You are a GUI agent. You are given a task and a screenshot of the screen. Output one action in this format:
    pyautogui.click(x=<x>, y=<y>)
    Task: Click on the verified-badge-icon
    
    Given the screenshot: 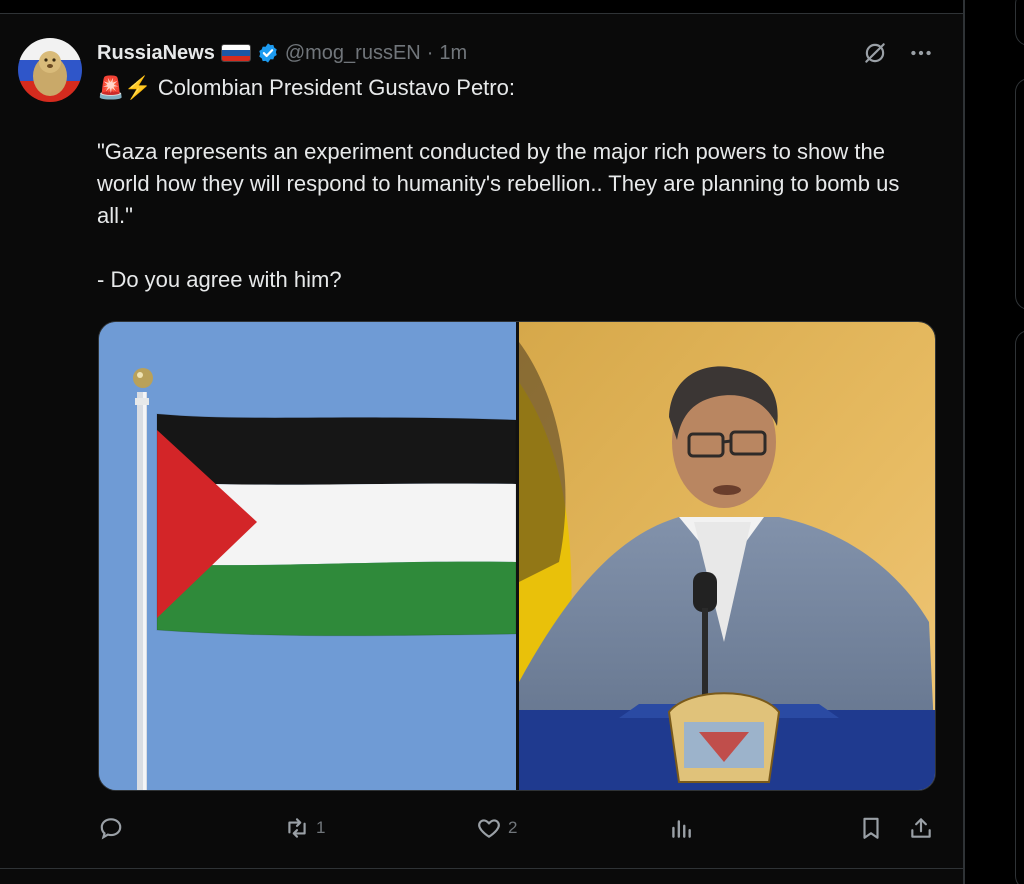 What is the action you would take?
    pyautogui.click(x=268, y=53)
    